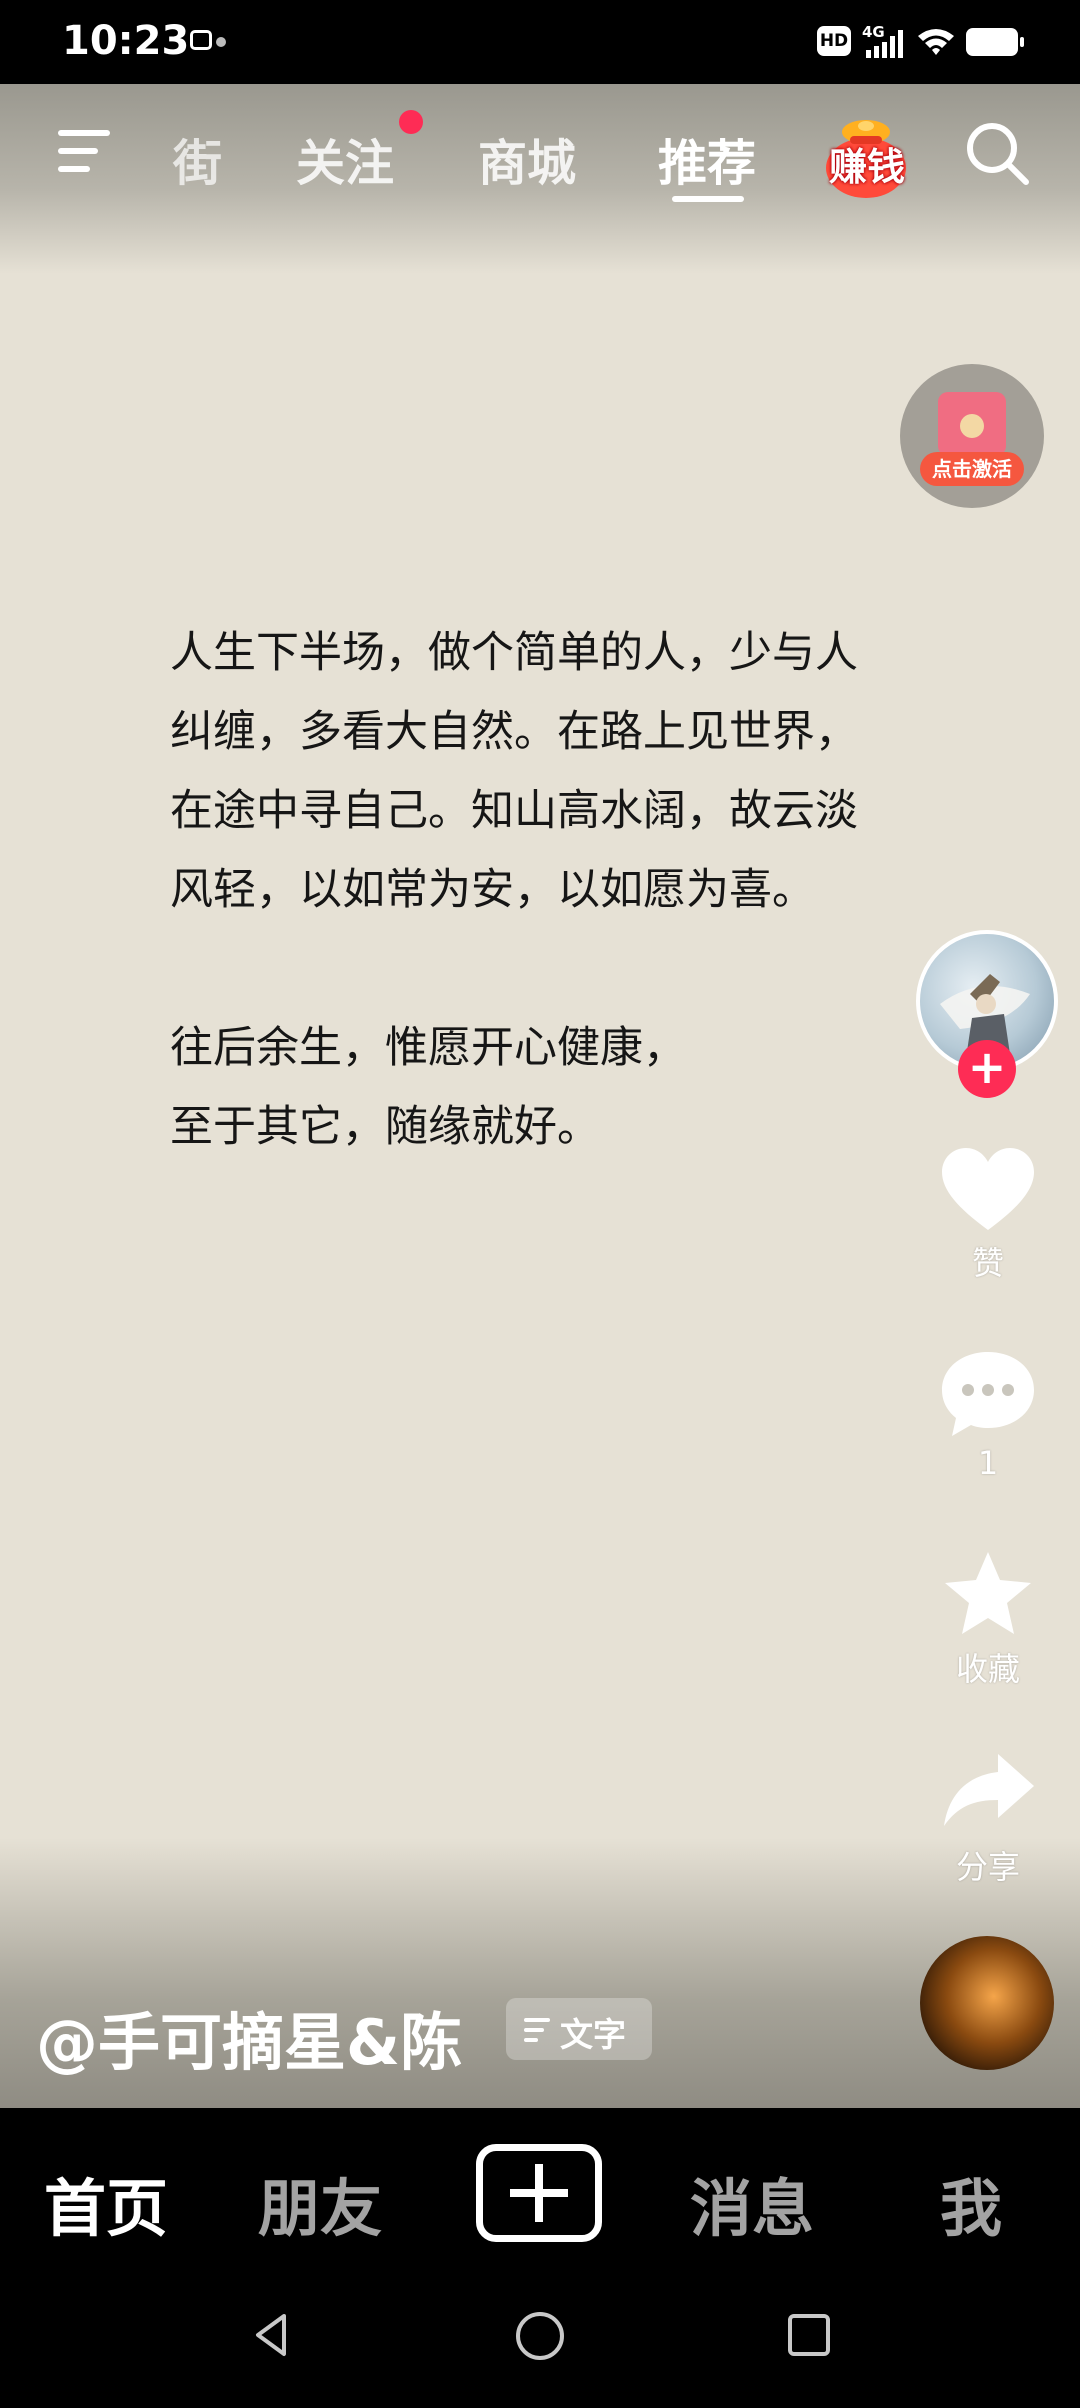 This screenshot has height=2408, width=1080. Describe the element at coordinates (385, 1127) in the screenshot. I see `post-text-line: 至于其它，随缘就好。` at that location.